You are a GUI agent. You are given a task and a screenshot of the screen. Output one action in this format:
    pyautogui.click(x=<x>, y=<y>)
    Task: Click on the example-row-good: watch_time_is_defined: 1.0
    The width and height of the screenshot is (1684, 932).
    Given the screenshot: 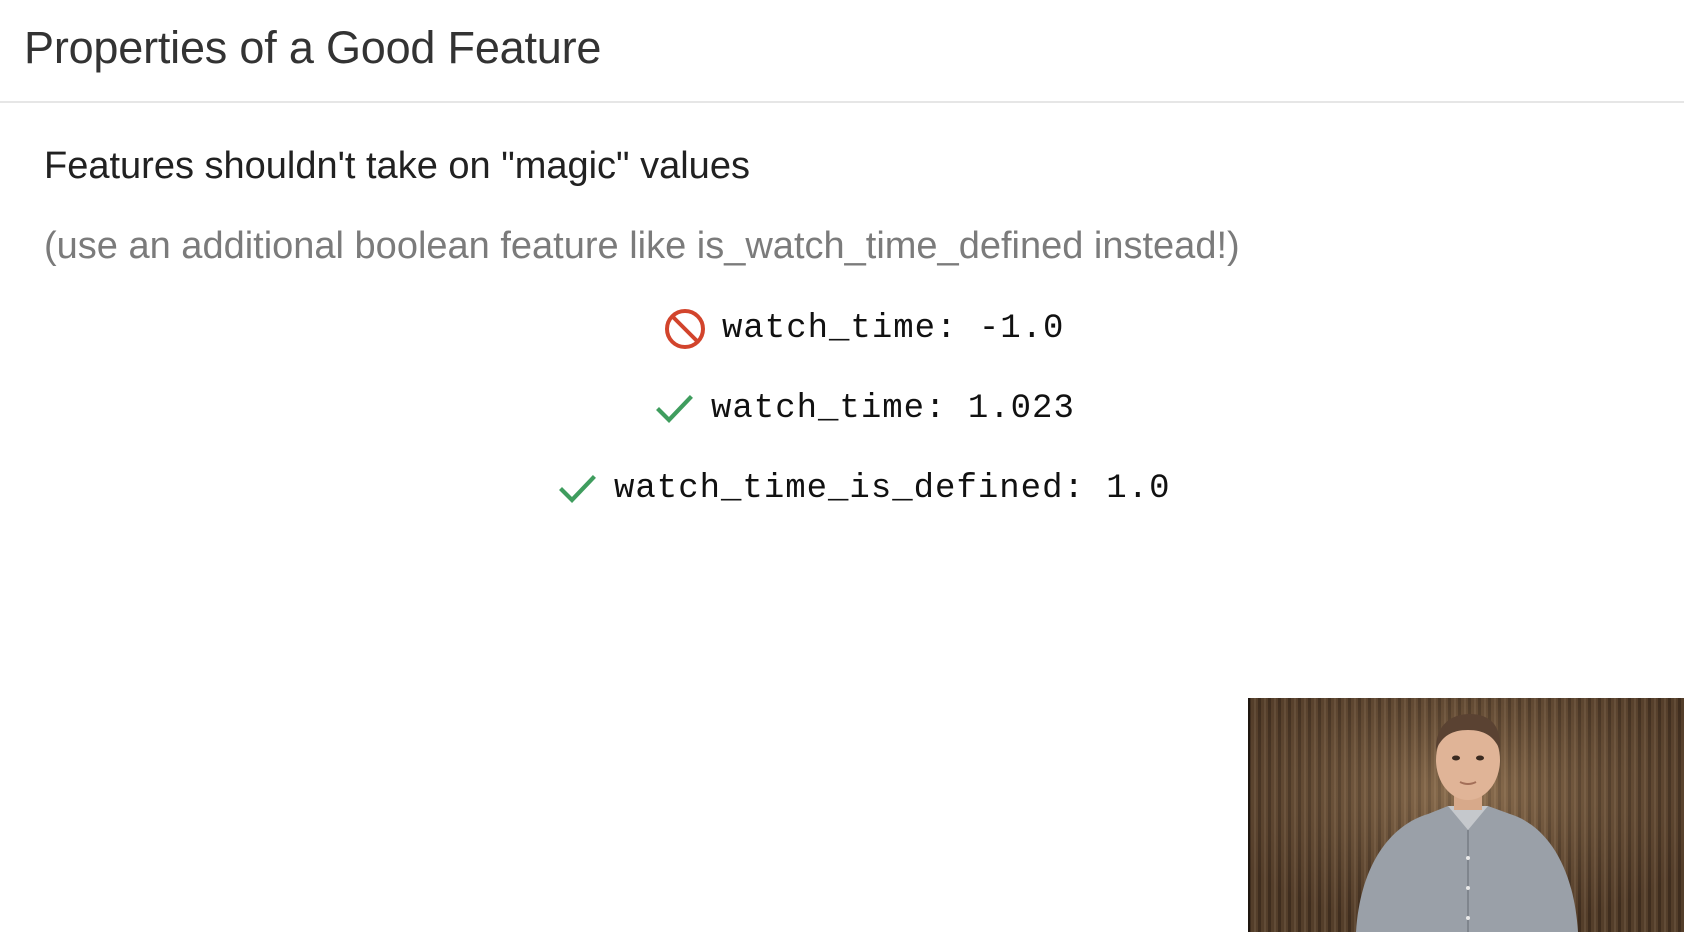 What is the action you would take?
    pyautogui.click(x=862, y=489)
    